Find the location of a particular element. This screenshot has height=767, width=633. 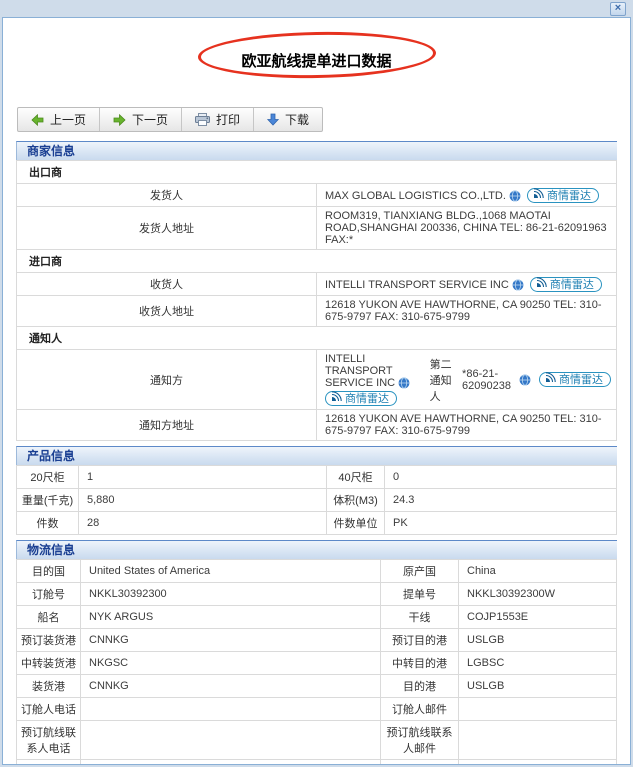

table-row: 预订装货港 CNNKG 预订目的港 USLGB is located at coordinates (316, 640).